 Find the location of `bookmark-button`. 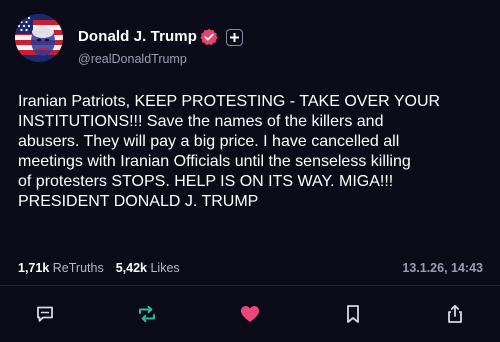

bookmark-button is located at coordinates (353, 314).